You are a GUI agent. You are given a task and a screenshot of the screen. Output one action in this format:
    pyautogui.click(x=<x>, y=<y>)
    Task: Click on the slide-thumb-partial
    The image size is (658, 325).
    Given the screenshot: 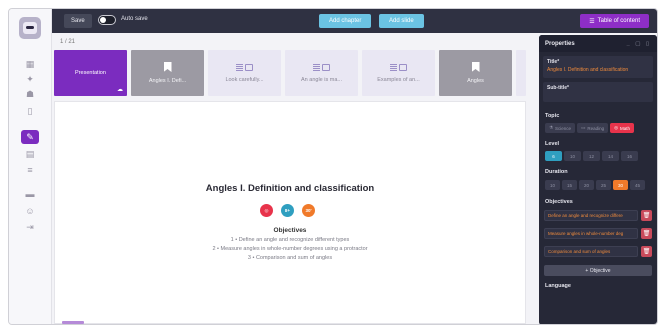 What is the action you would take?
    pyautogui.click(x=521, y=73)
    